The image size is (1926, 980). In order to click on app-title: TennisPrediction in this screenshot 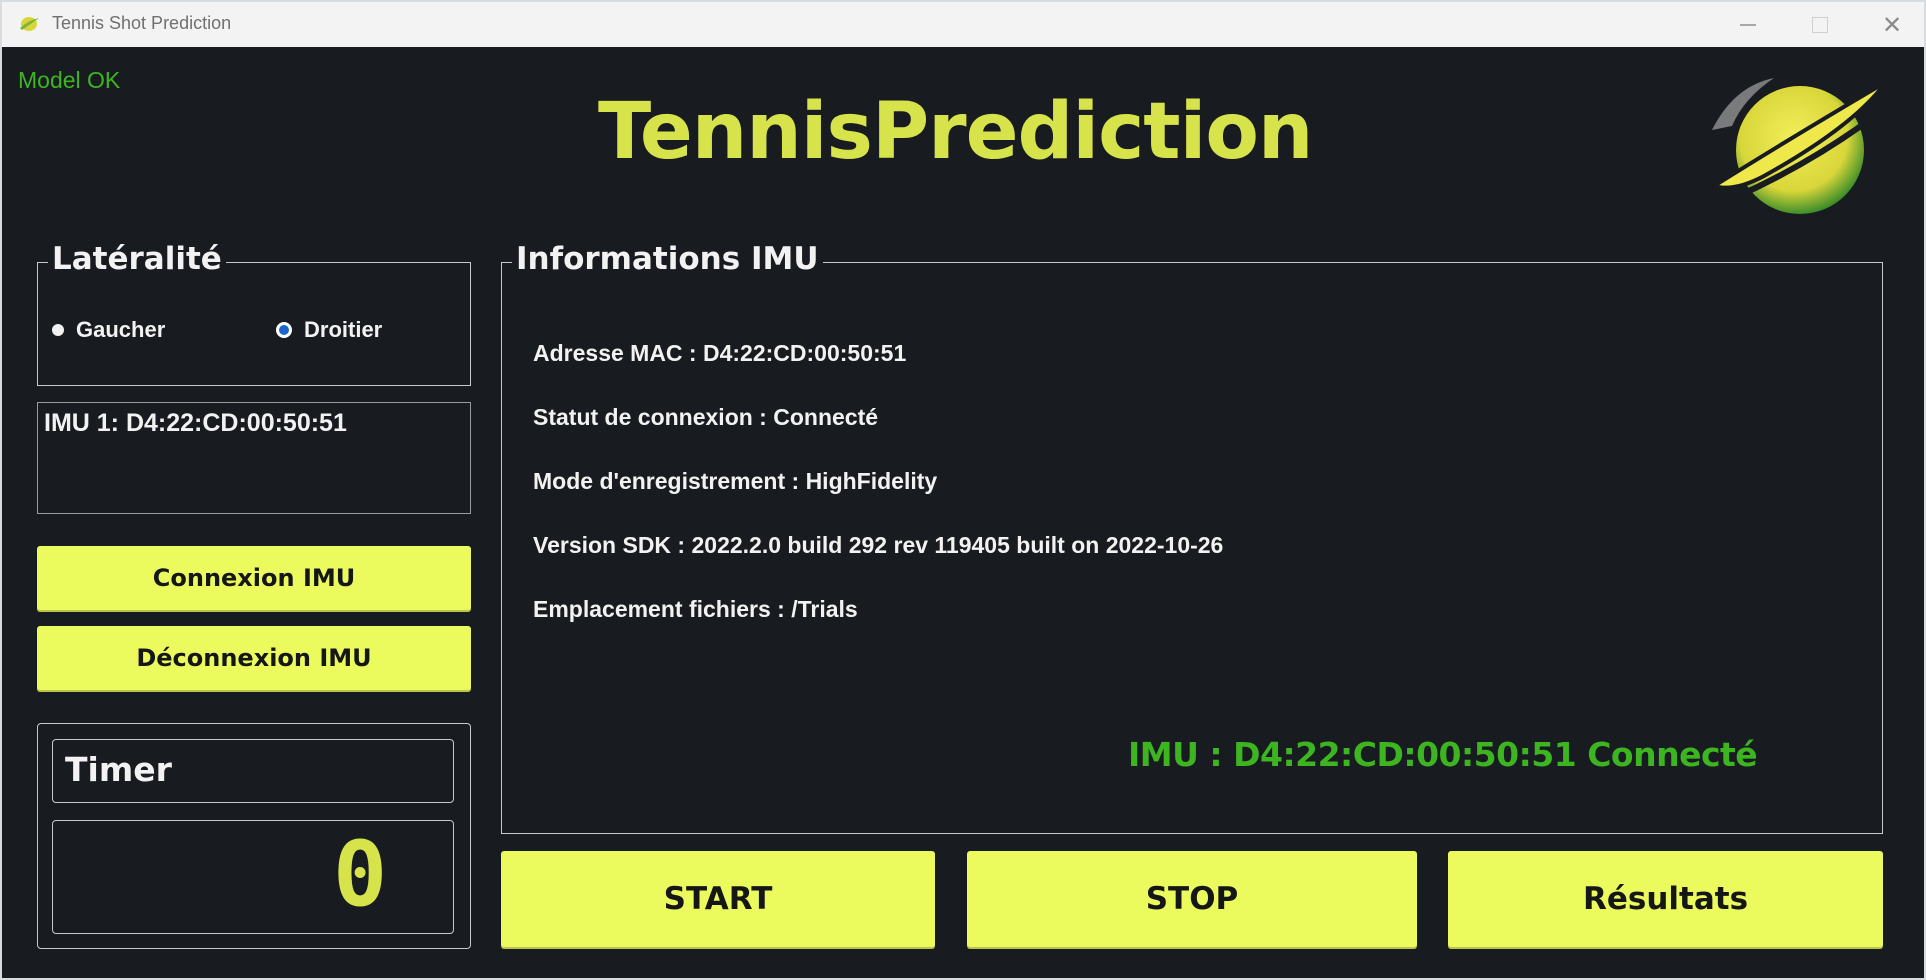, I will do `click(955, 132)`.